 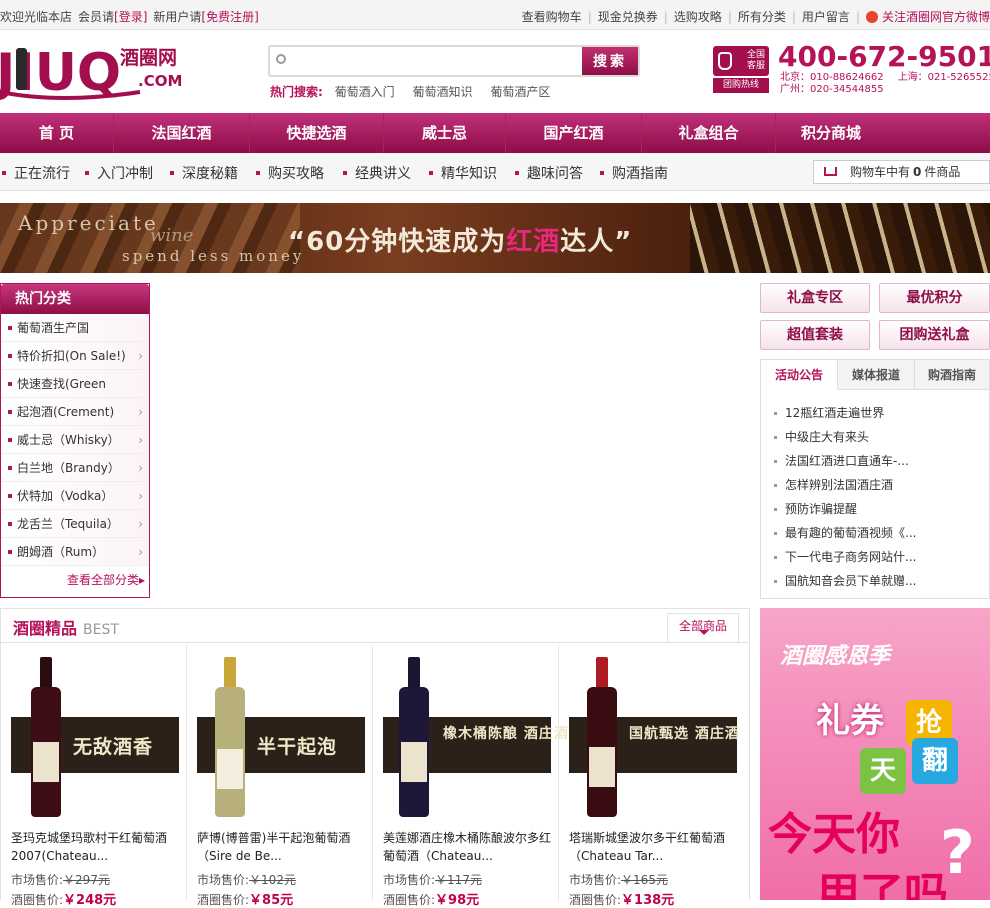 What do you see at coordinates (475, 737) in the screenshot?
I see `product-image: 橡木桶陈酿 酒庄酒` at bounding box center [475, 737].